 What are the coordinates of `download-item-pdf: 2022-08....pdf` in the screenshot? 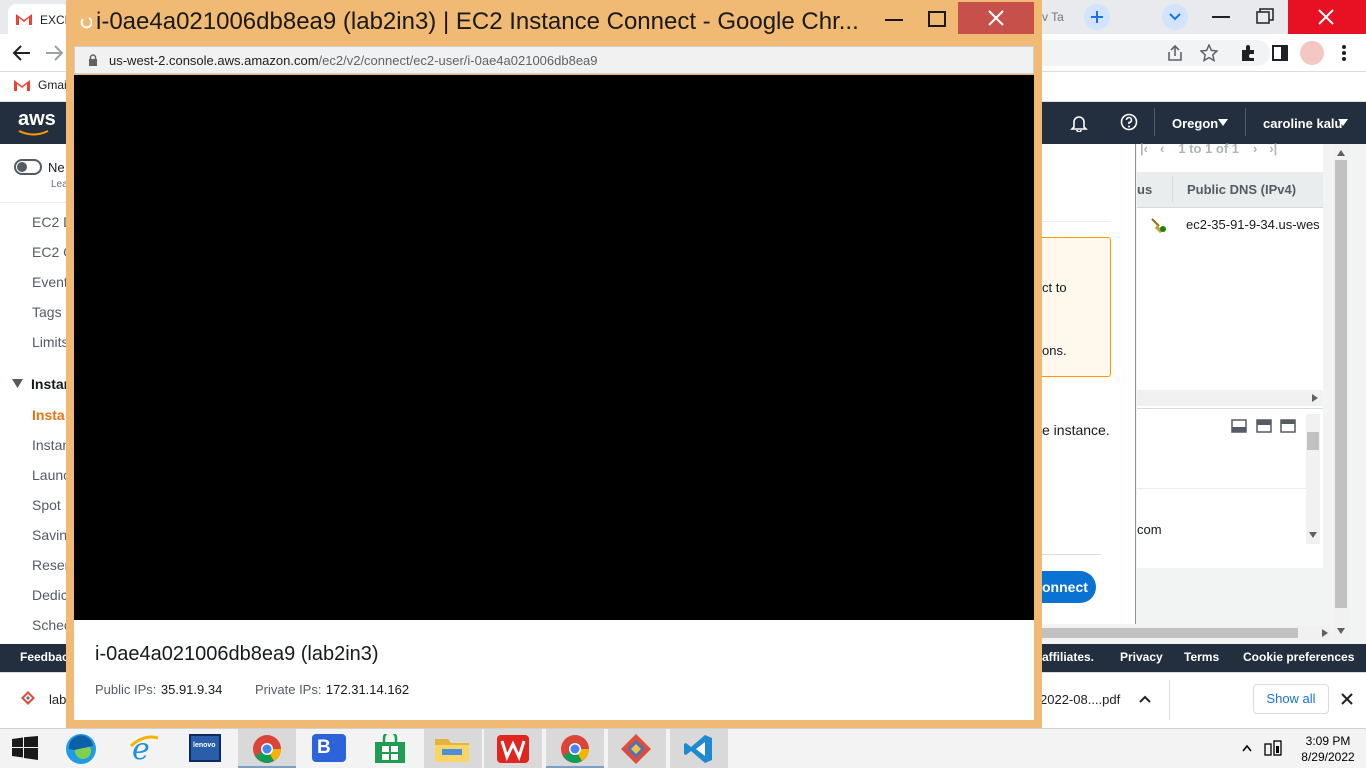 It's located at (1080, 699).